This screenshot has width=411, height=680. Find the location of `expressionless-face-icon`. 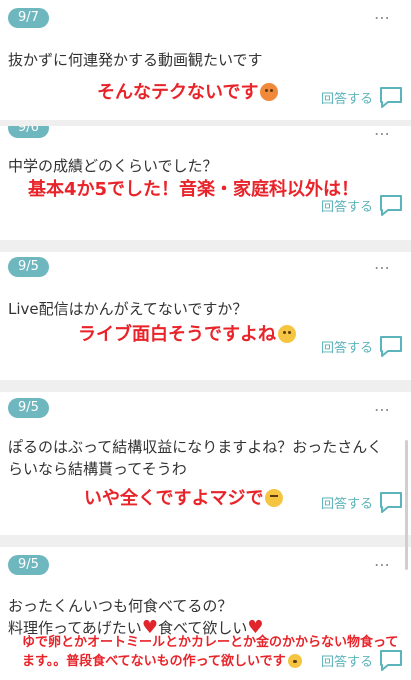

expressionless-face-icon is located at coordinates (274, 498).